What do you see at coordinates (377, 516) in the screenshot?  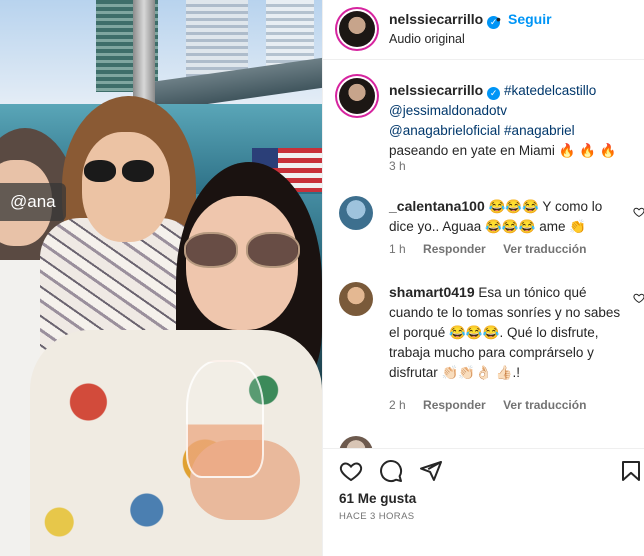 I see `post-timestamp: HACE 3 HORAS` at bounding box center [377, 516].